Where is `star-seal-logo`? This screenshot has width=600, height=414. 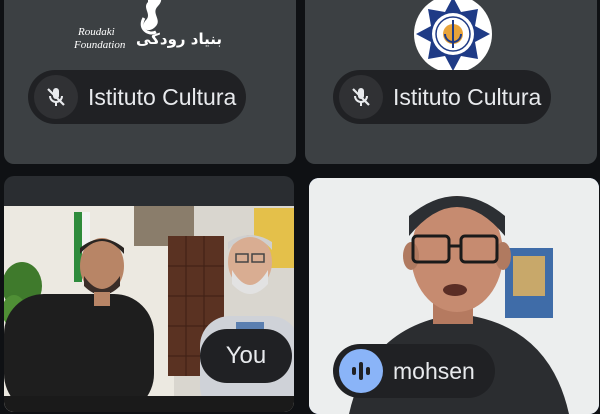 star-seal-logo is located at coordinates (453, 36).